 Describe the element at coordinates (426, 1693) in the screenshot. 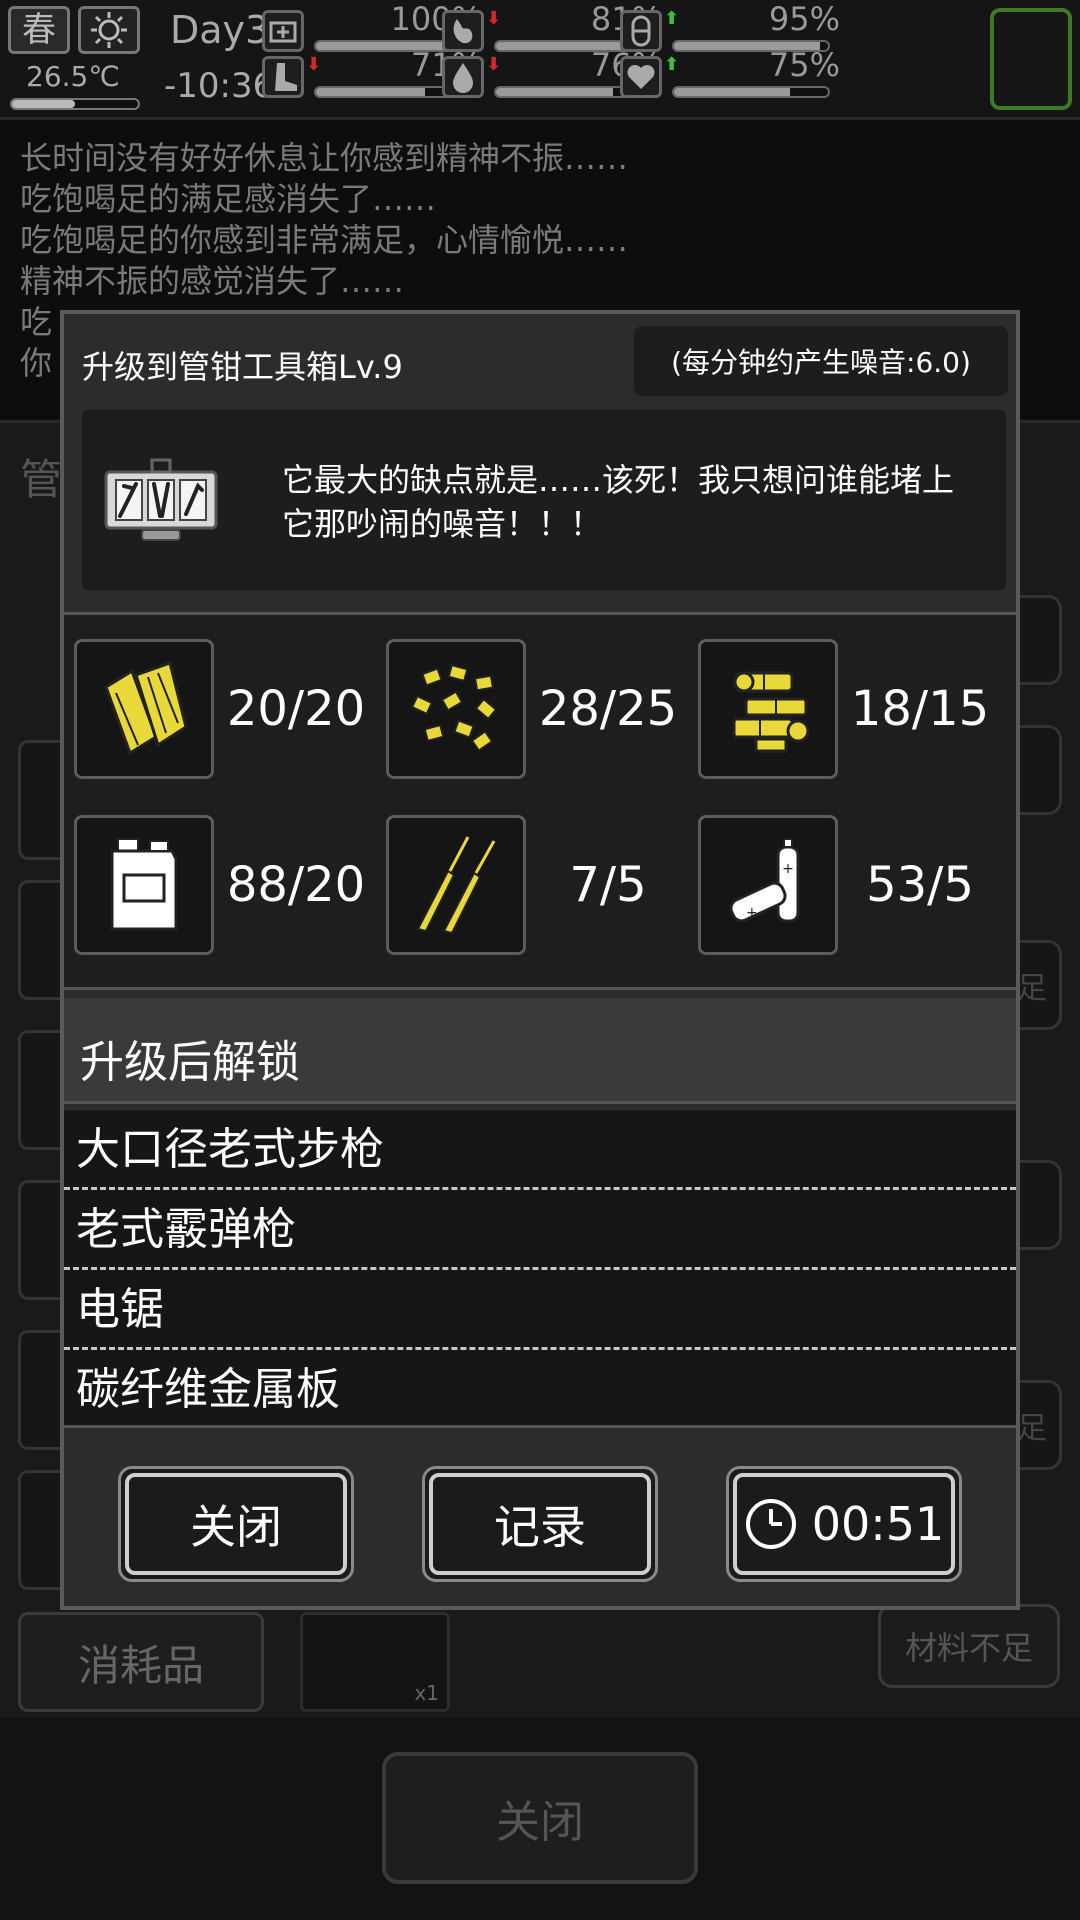

I see `item-count: x1` at that location.